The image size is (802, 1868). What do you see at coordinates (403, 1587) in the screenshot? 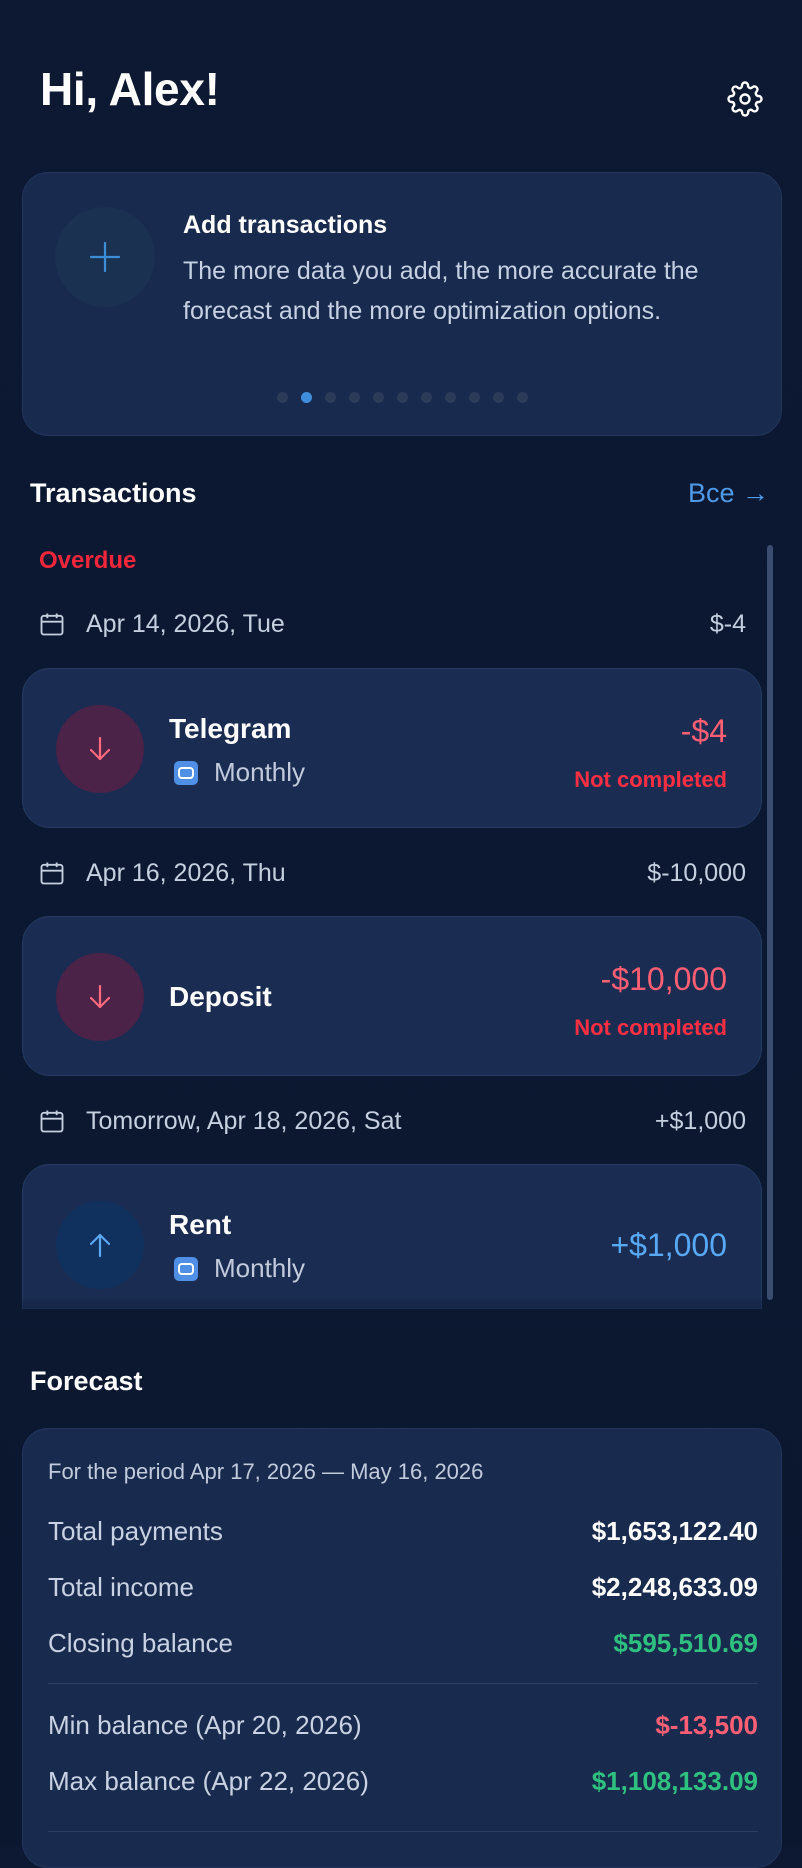
I see `total-income-row: Total income $2,248,633.09` at bounding box center [403, 1587].